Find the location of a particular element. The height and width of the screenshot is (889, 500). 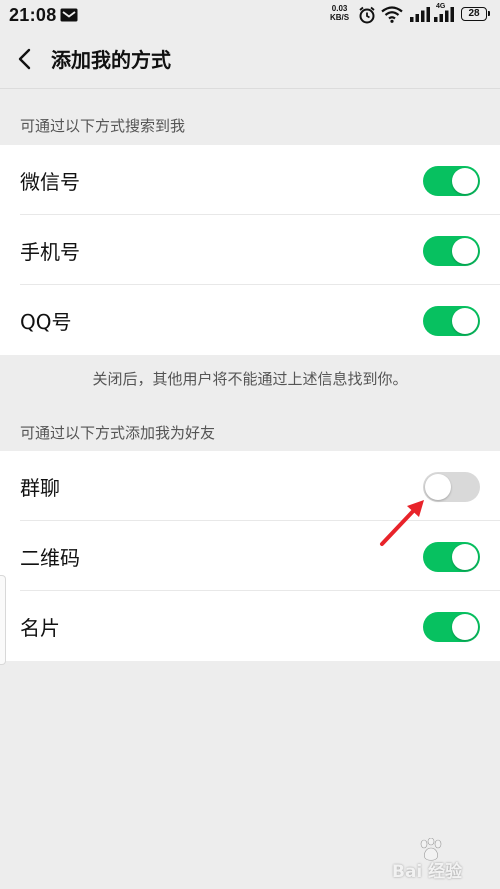

qr-code-toggle is located at coordinates (451, 557).